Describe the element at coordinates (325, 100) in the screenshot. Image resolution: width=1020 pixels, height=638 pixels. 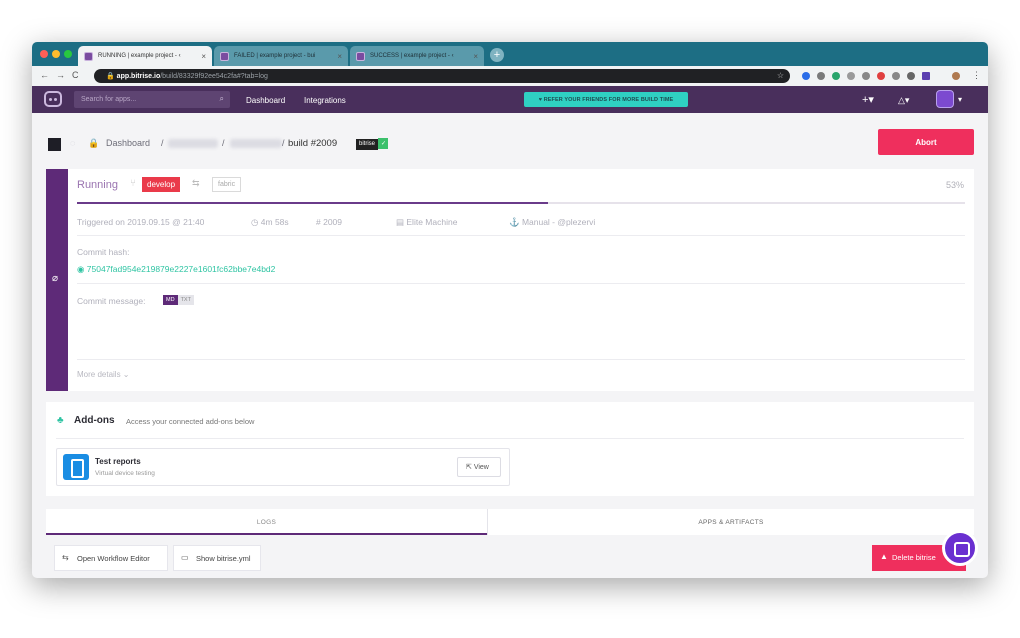
I see `nav-integrations-link: Integrations` at that location.